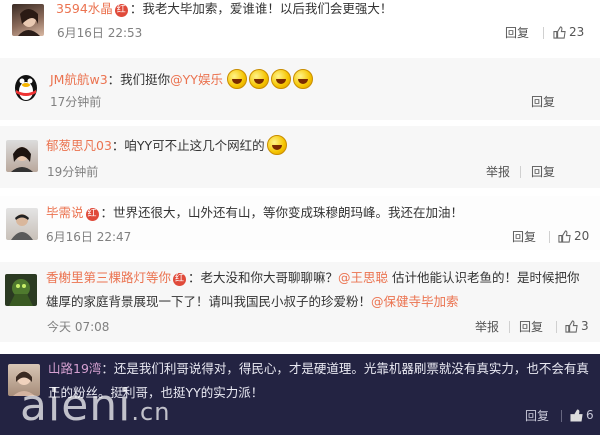 The height and width of the screenshot is (436, 600). What do you see at coordinates (65, 212) in the screenshot?
I see `username: 毕需说` at bounding box center [65, 212].